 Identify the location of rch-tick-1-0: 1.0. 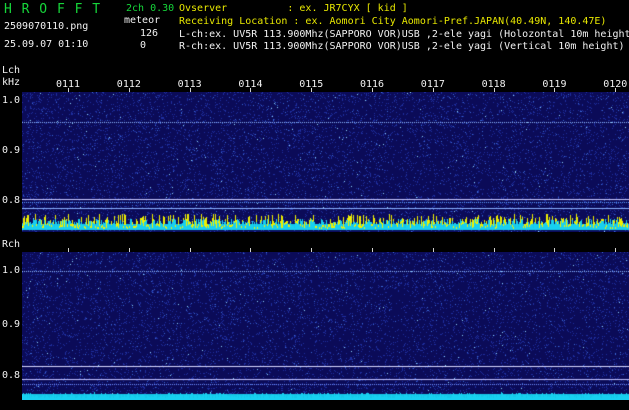
(11, 270).